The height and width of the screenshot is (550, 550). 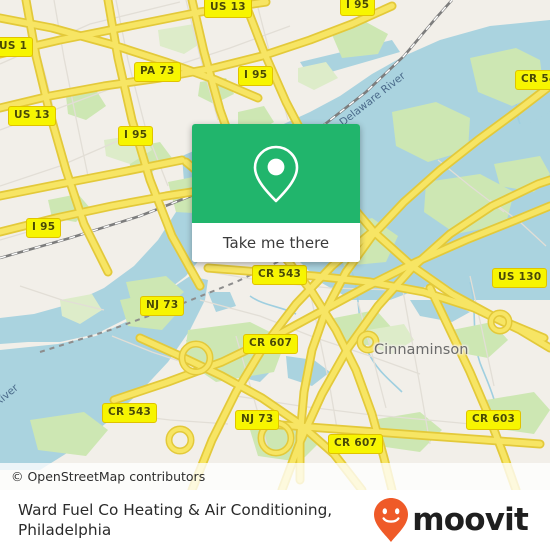 I want to click on popup-header, so click(x=276, y=173).